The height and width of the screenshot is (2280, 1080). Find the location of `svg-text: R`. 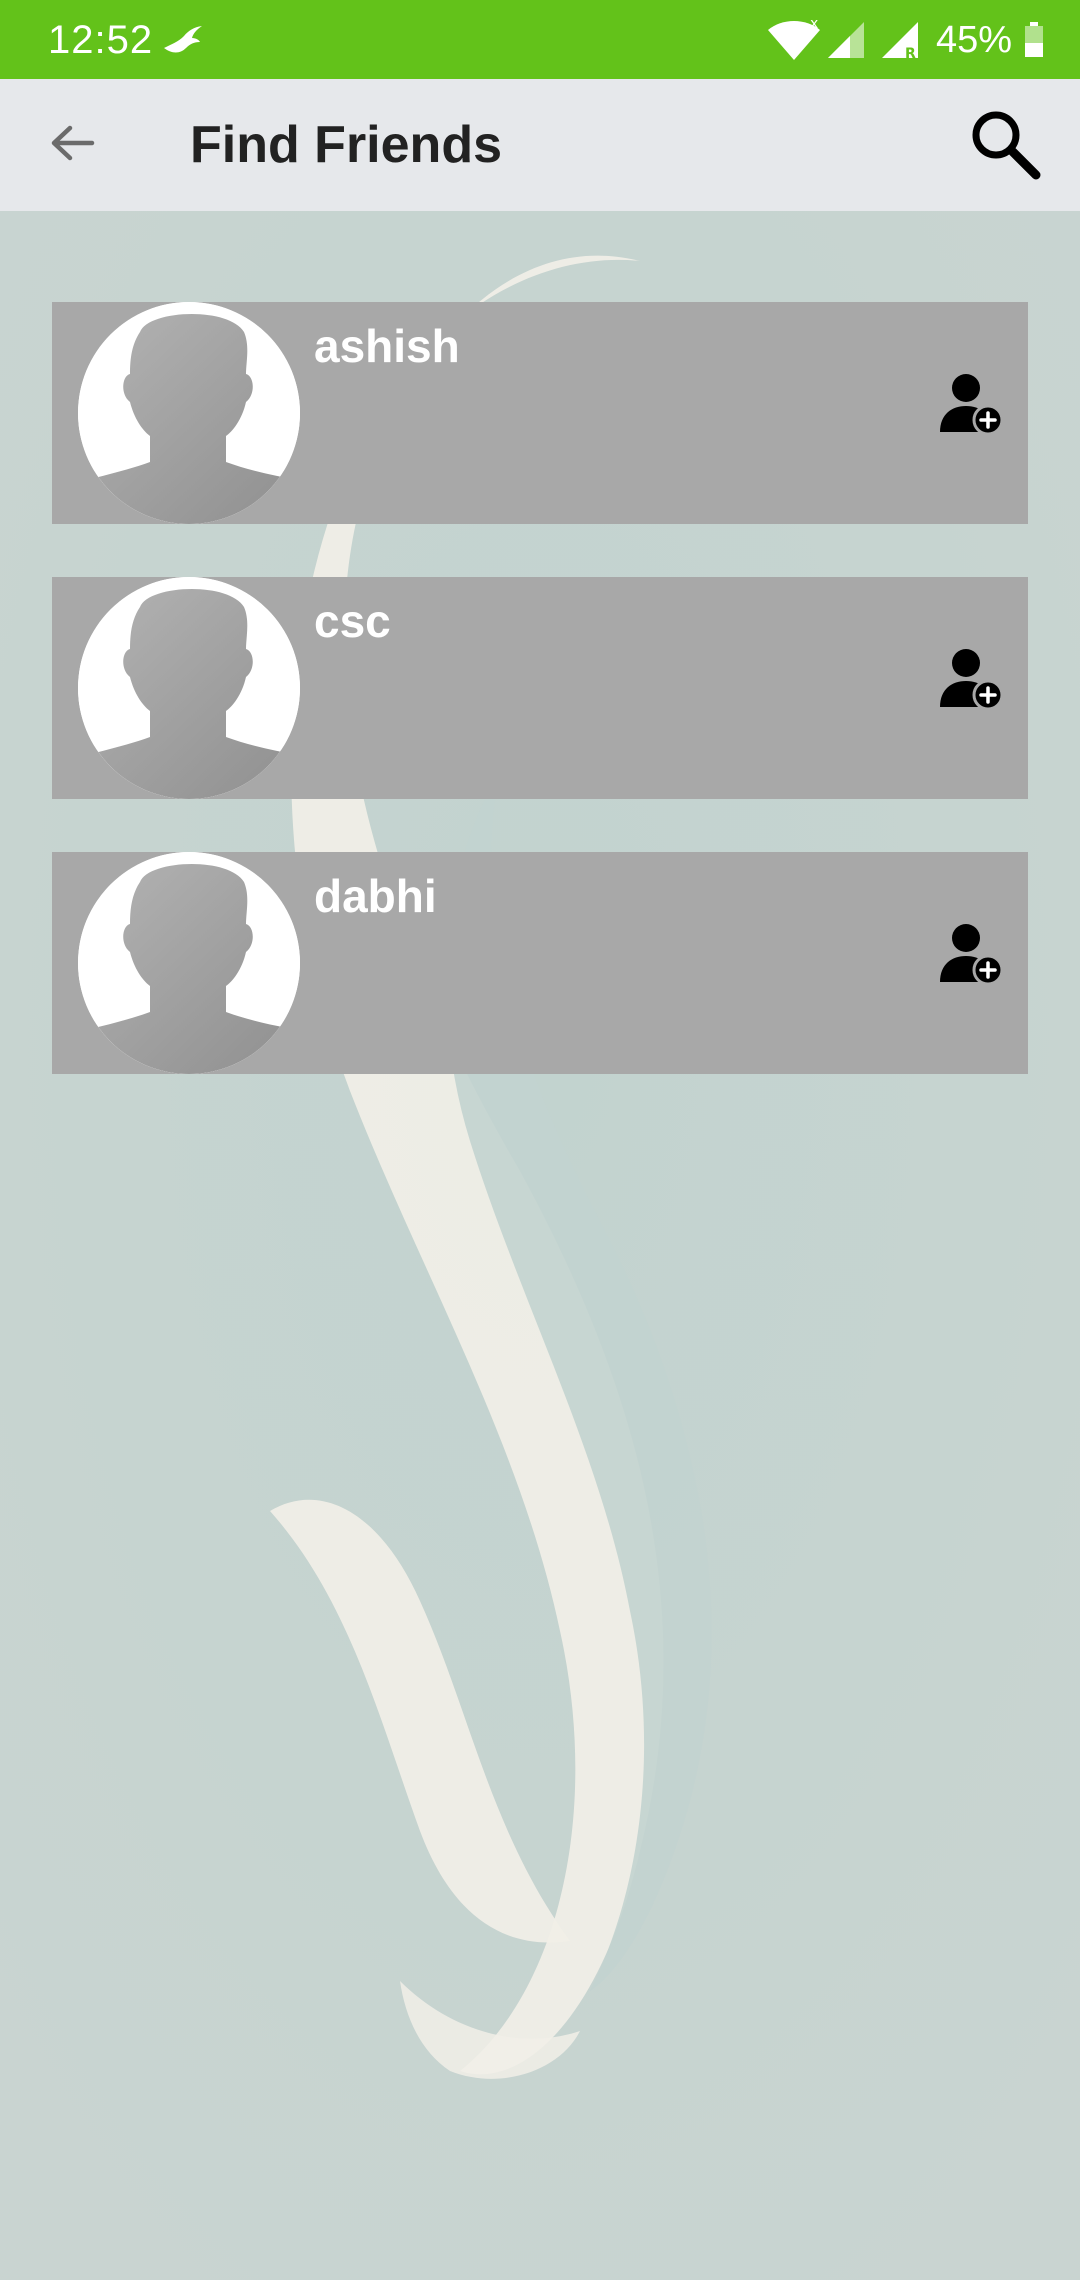

svg-text: R is located at coordinates (910, 53).